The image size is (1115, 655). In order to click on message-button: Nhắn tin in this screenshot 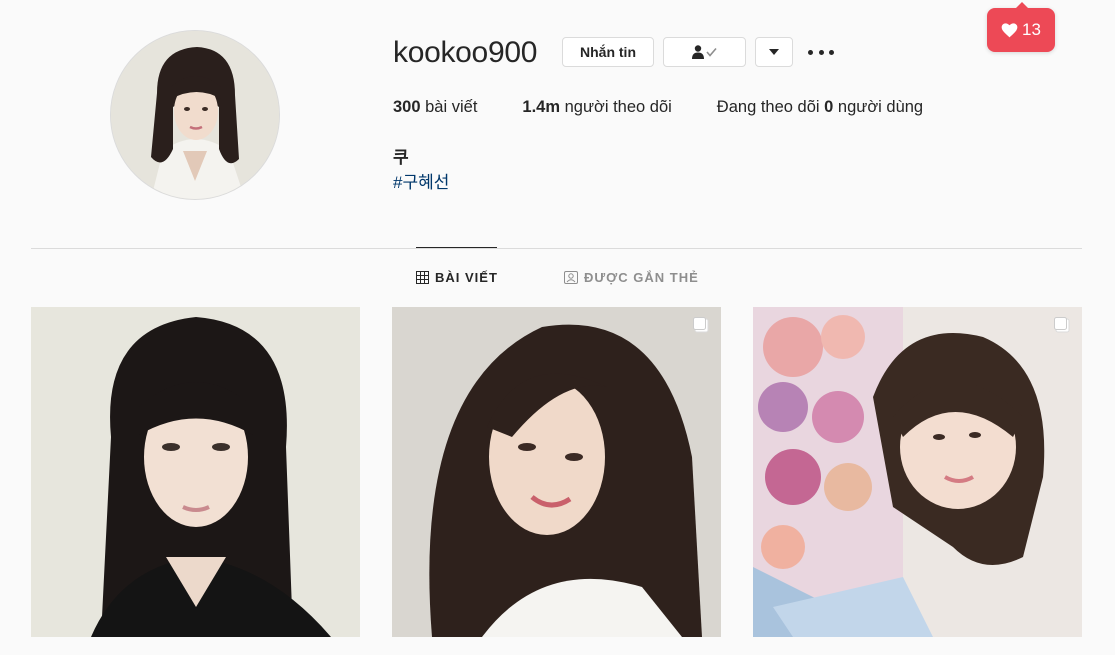, I will do `click(608, 52)`.